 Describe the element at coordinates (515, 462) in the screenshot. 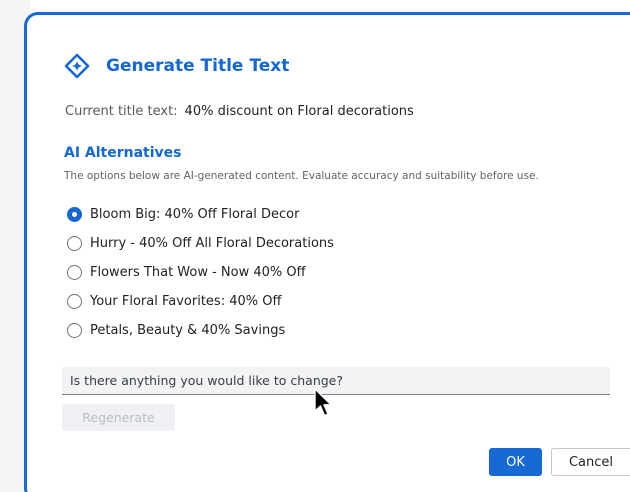

I see `ok-button: OK` at that location.